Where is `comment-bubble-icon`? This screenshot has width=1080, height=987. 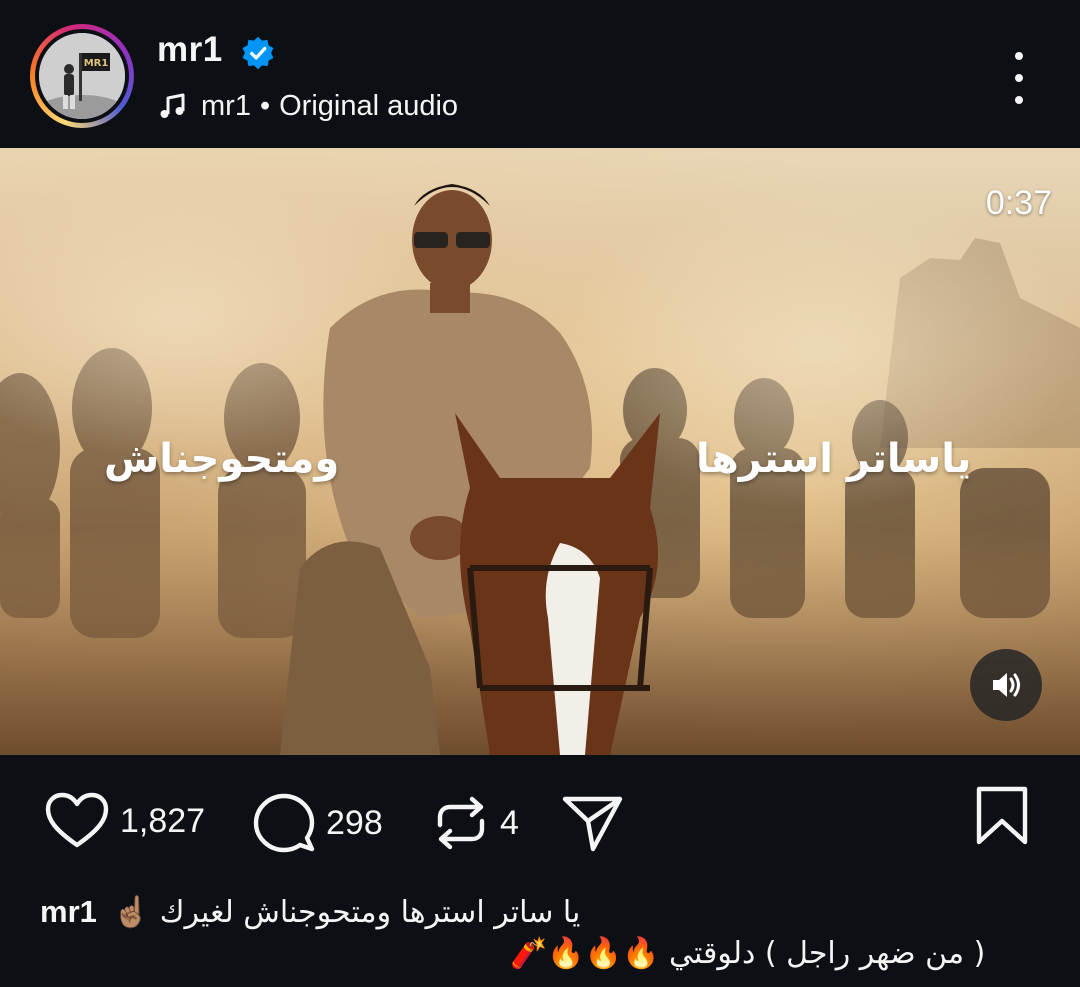
comment-bubble-icon is located at coordinates (284, 823).